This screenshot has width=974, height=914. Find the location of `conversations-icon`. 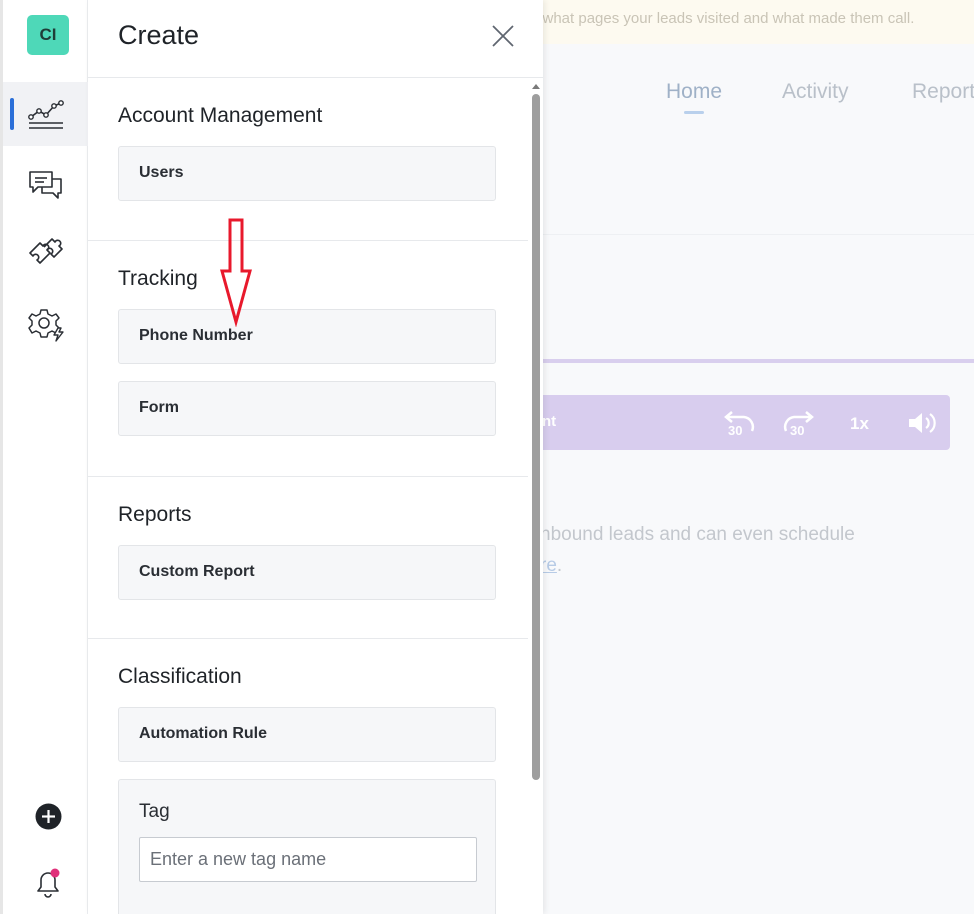

conversations-icon is located at coordinates (45, 185).